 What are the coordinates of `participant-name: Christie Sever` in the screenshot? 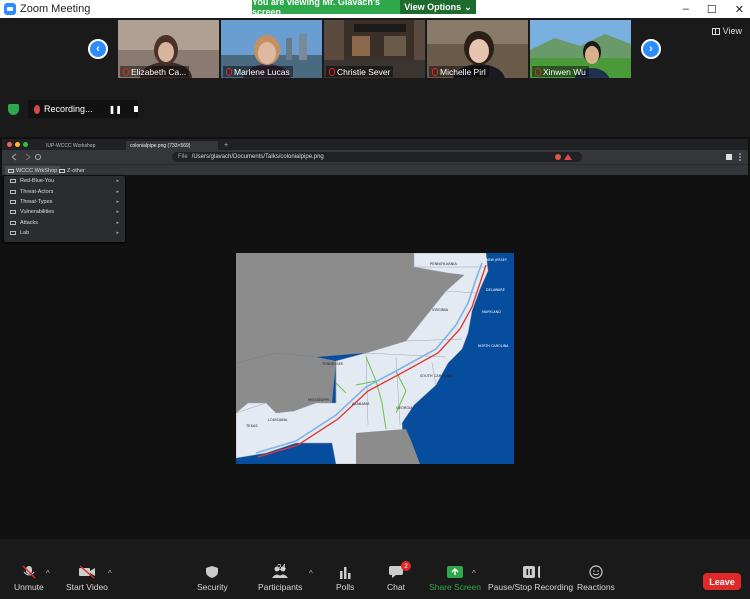 It's located at (364, 71).